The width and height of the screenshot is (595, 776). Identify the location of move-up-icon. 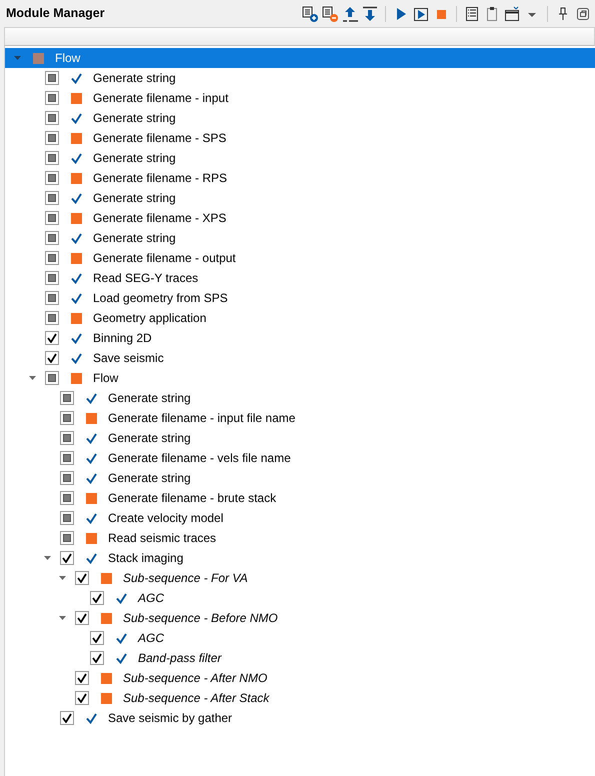
(350, 14).